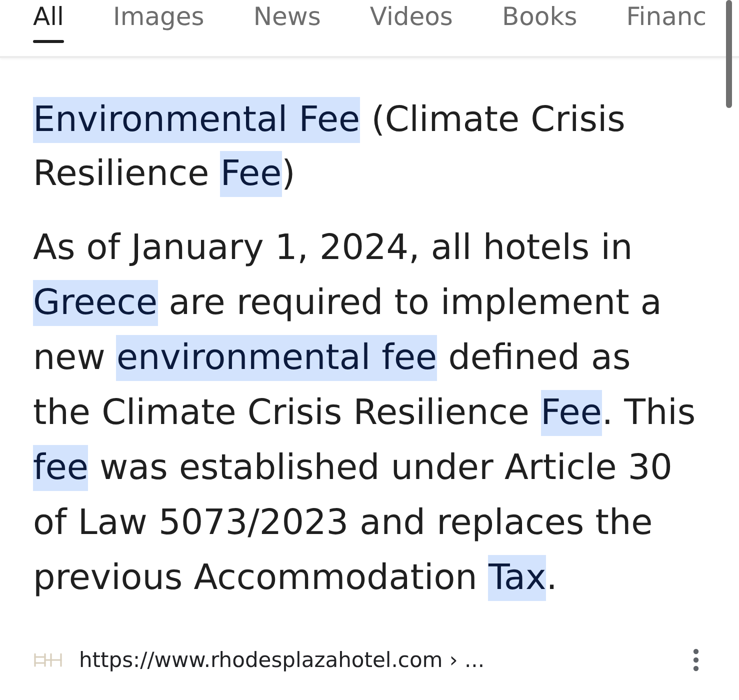 The height and width of the screenshot is (700, 739). Describe the element at coordinates (158, 22) in the screenshot. I see `search-tab: Images` at that location.